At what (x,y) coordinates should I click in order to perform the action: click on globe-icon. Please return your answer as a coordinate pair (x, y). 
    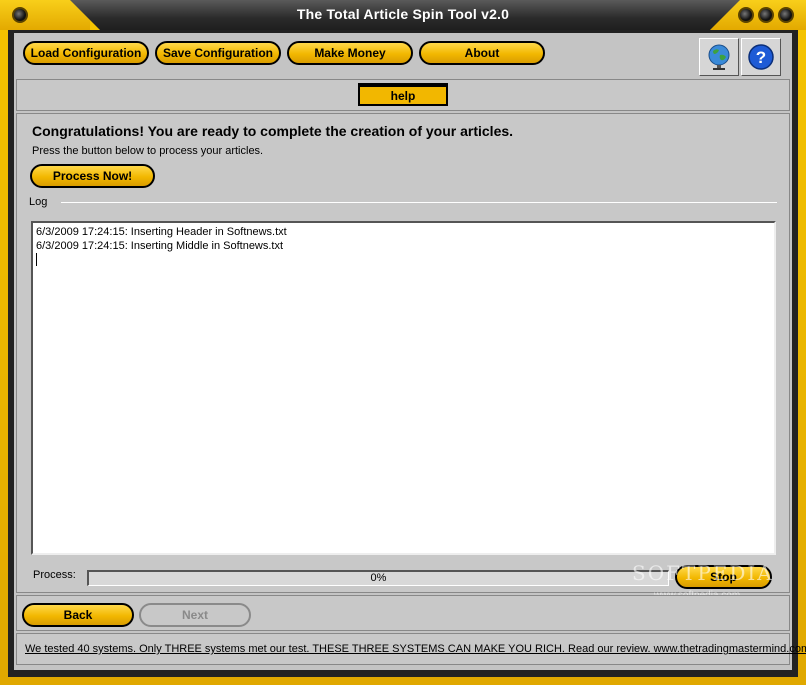
    Looking at the image, I should click on (719, 57).